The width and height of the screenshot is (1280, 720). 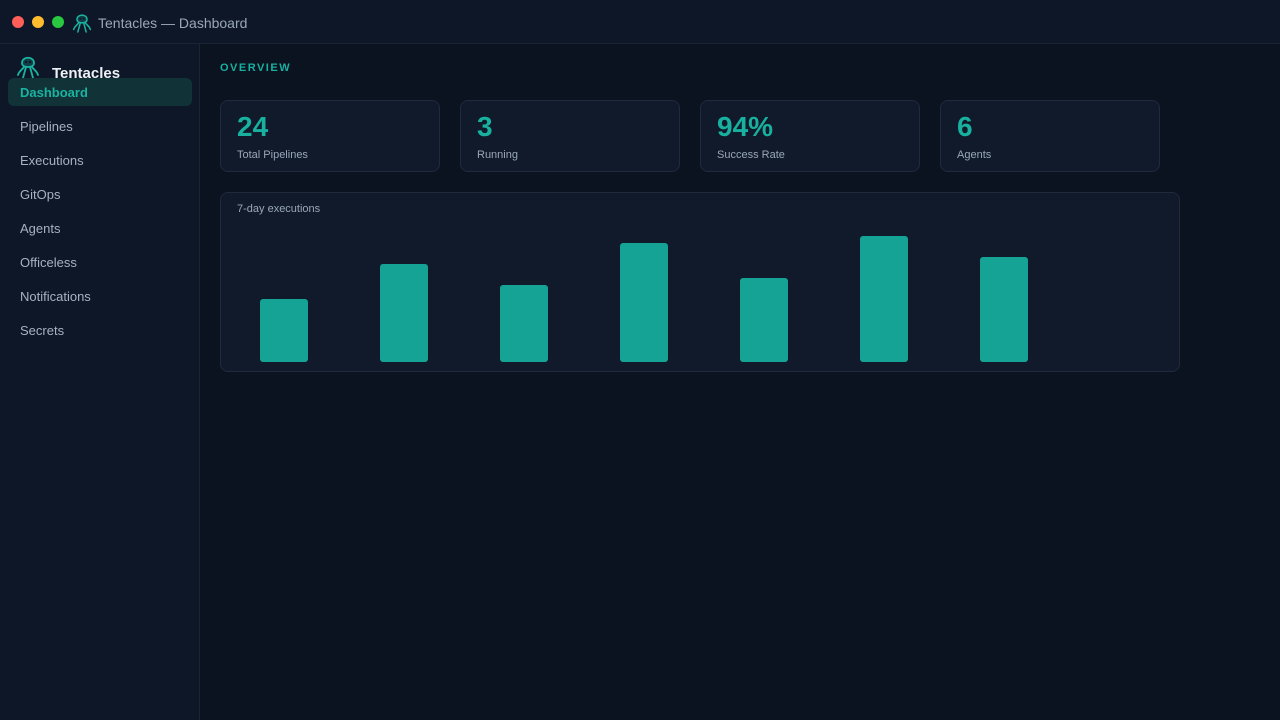 What do you see at coordinates (58, 22) in the screenshot?
I see `maximize-window-button` at bounding box center [58, 22].